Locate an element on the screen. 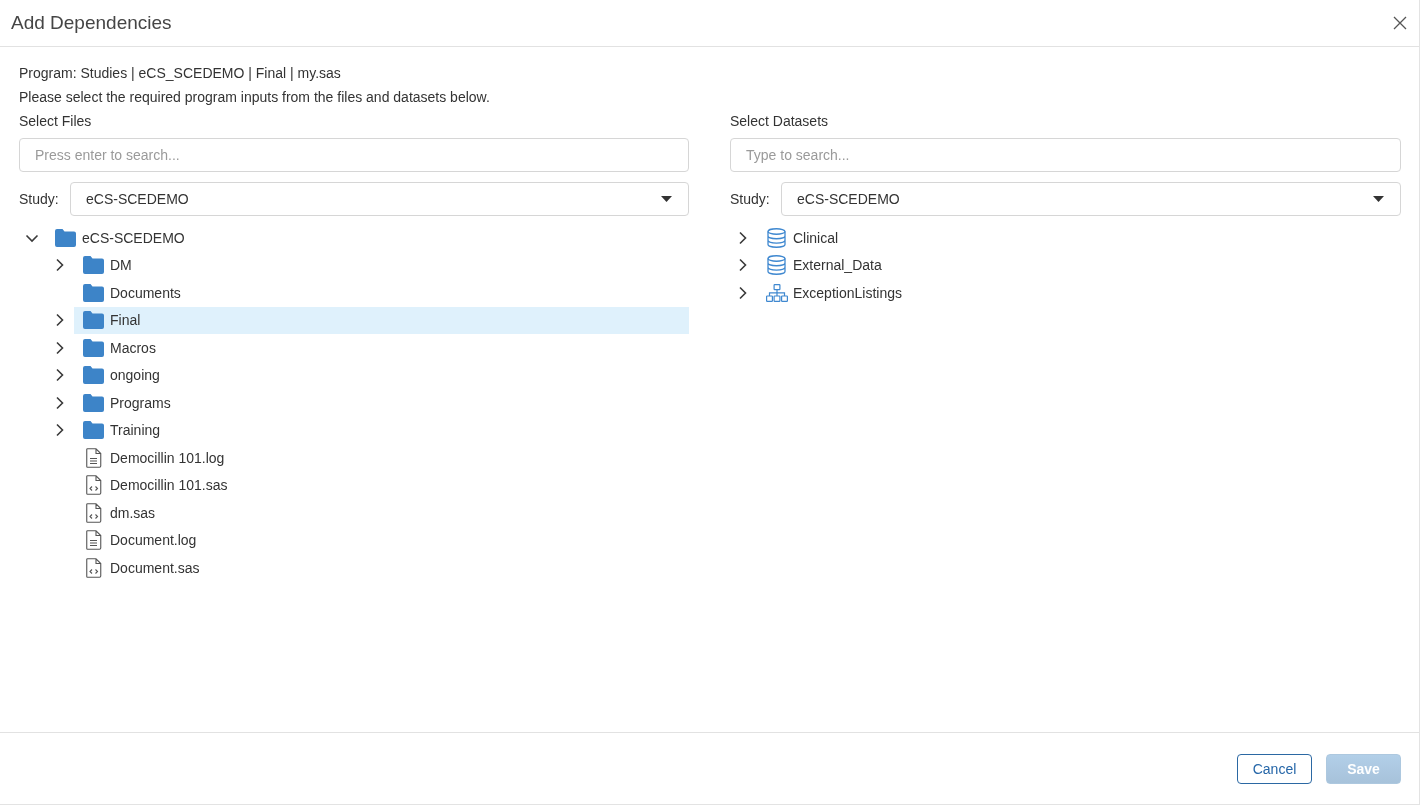 The height and width of the screenshot is (805, 1420). tree-item: DM is located at coordinates (381, 265).